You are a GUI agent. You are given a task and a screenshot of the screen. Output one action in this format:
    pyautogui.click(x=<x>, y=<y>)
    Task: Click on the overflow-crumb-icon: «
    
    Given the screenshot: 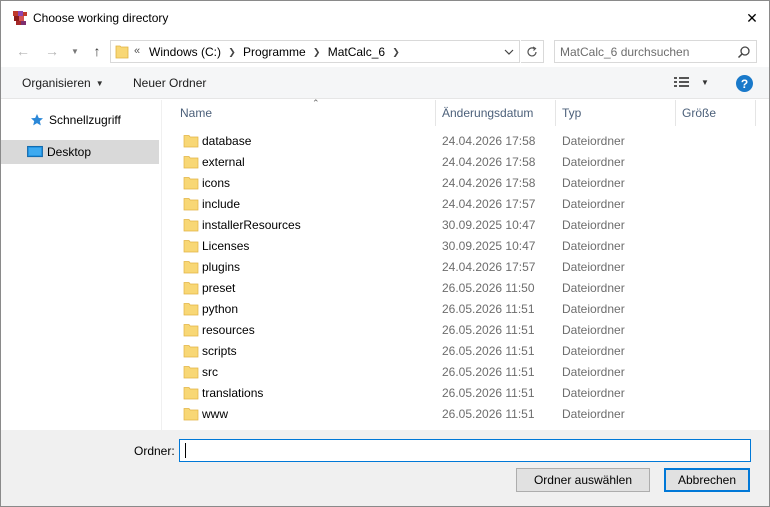 What is the action you would take?
    pyautogui.click(x=137, y=51)
    